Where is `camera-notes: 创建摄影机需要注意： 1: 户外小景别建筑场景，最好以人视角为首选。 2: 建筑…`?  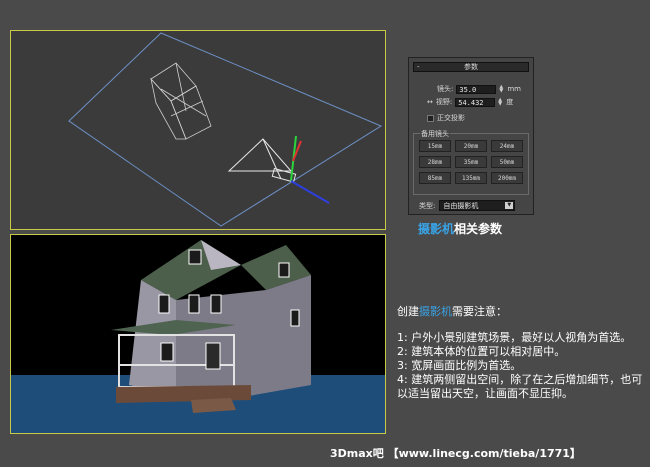 camera-notes: 创建摄影机需要注意： 1: 户外小景别建筑场景，最好以人视角为首选。 2: 建筑… is located at coordinates (522, 353).